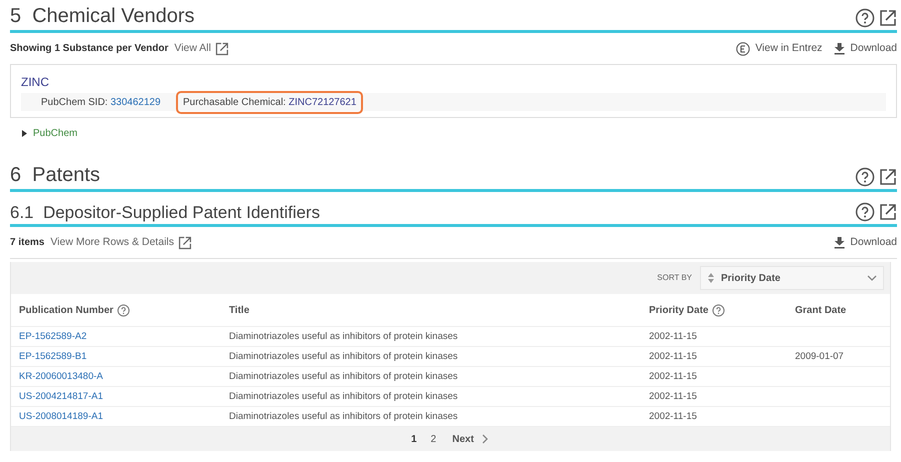 The image size is (901, 462). Describe the element at coordinates (55, 175) in the screenshot. I see `section-heading: 6 Patents` at that location.